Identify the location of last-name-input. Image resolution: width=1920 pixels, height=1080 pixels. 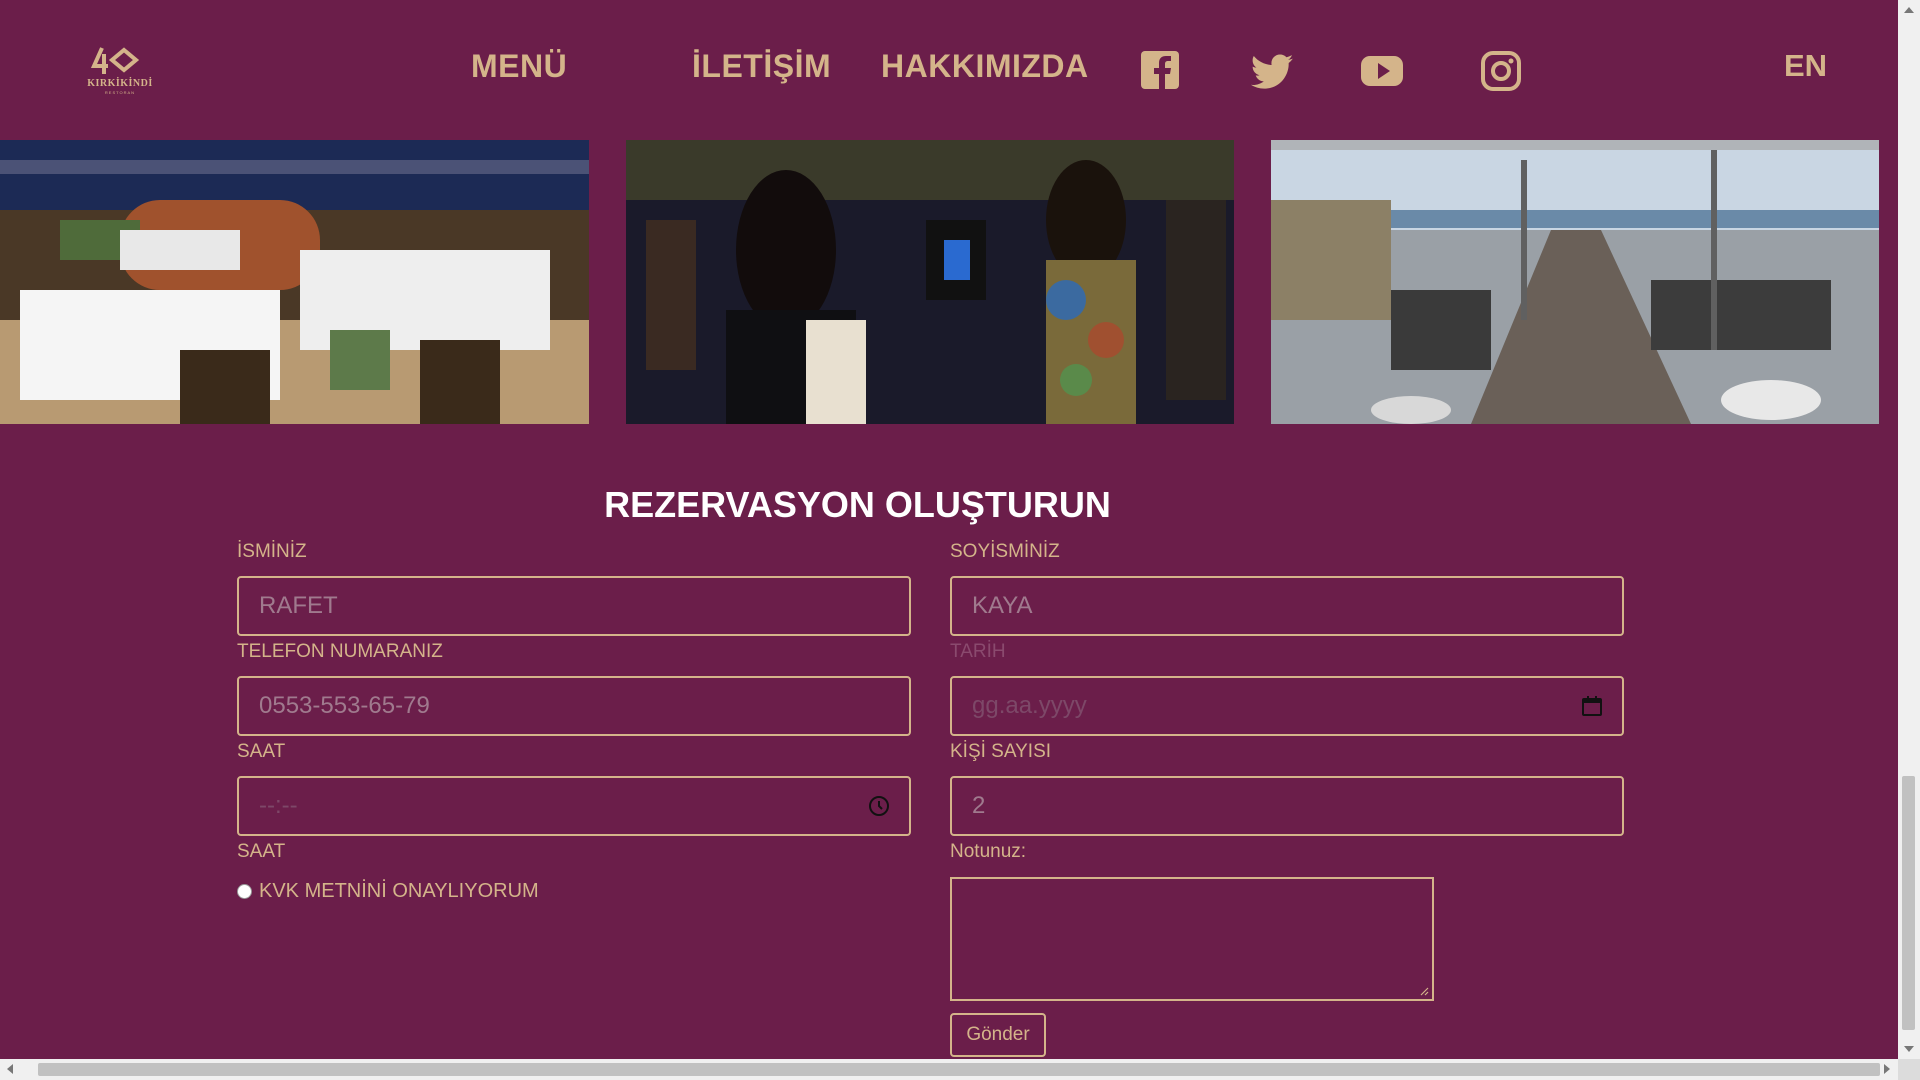
(1287, 606).